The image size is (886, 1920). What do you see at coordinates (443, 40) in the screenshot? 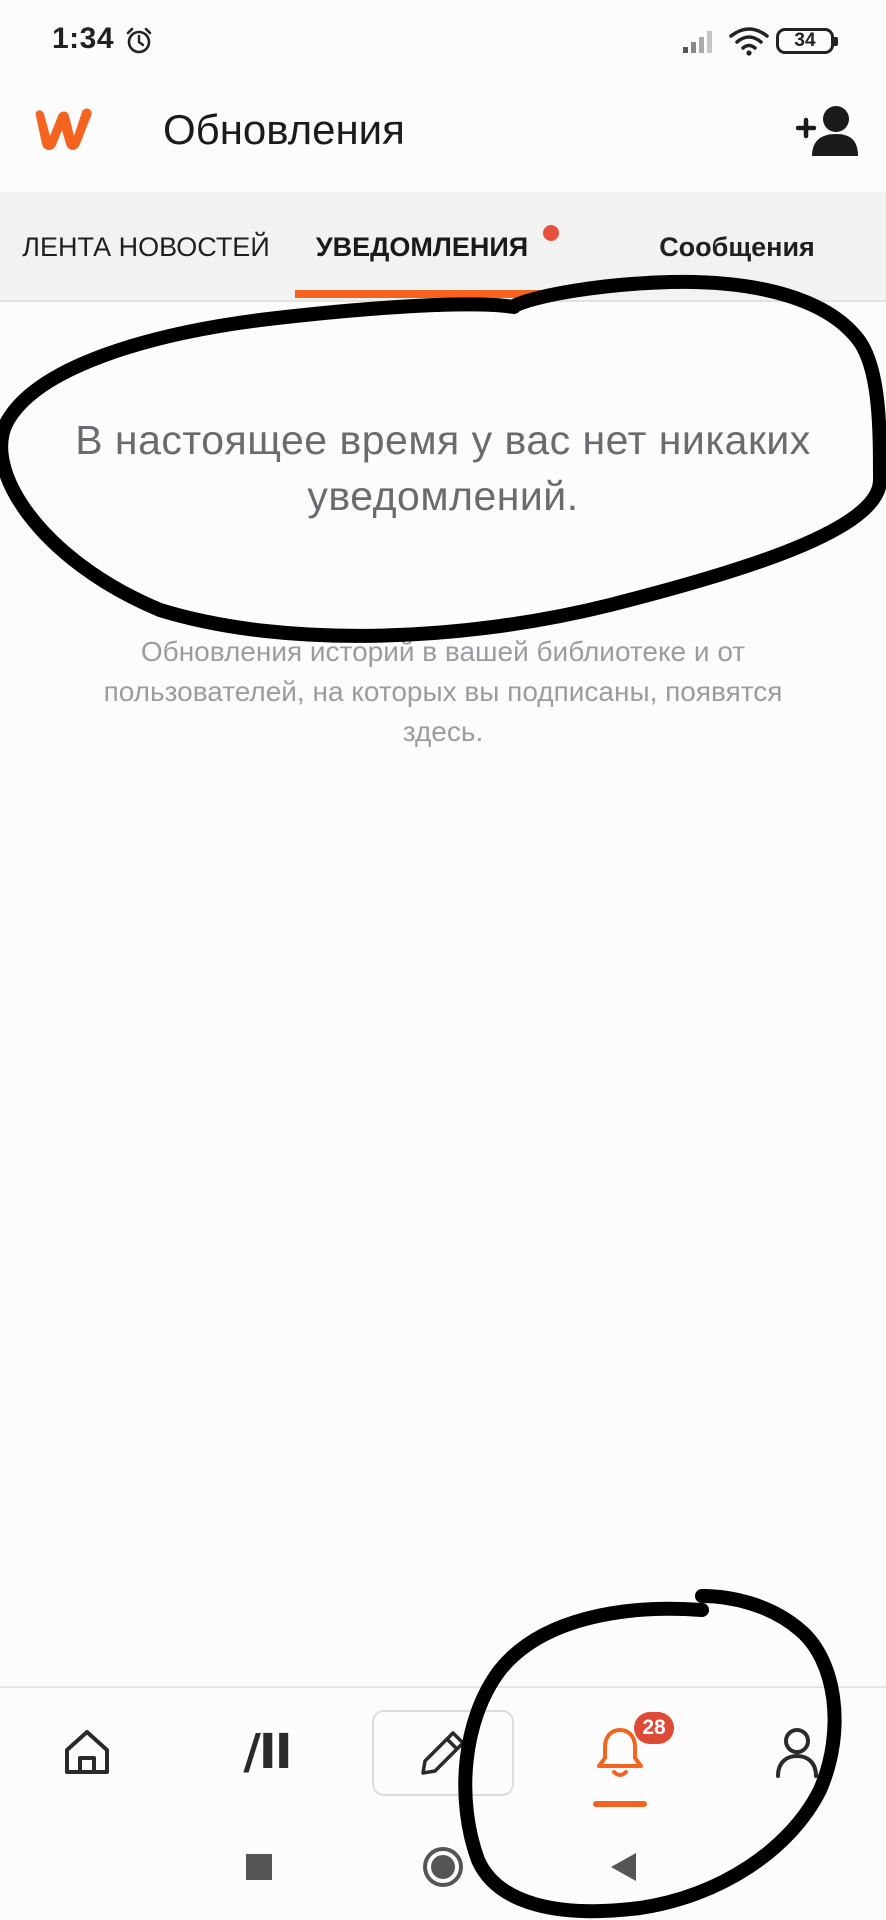
I see `status-bar: 1:34 34` at bounding box center [443, 40].